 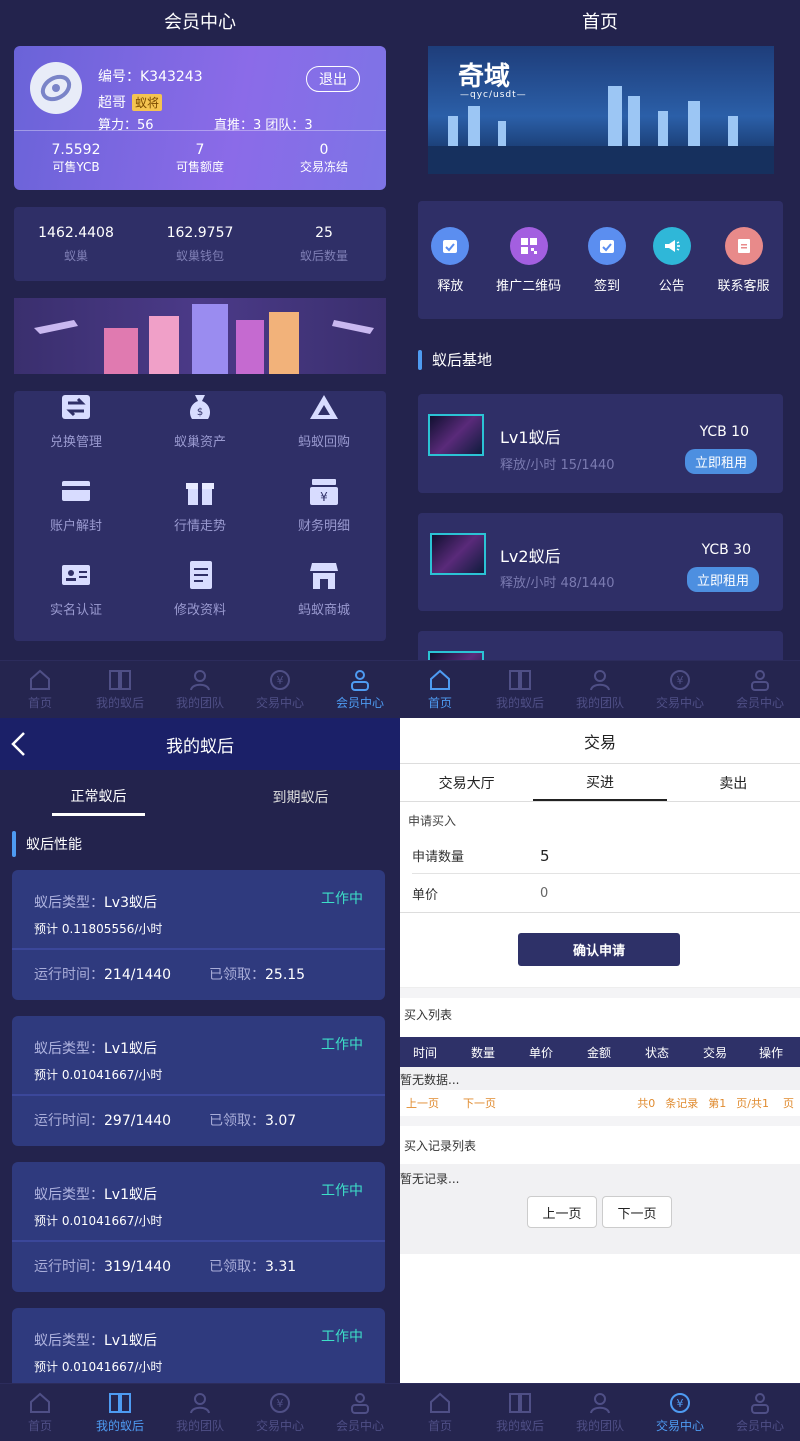 What do you see at coordinates (680, 680) in the screenshot?
I see `yen-cycle-icon: ¥` at bounding box center [680, 680].